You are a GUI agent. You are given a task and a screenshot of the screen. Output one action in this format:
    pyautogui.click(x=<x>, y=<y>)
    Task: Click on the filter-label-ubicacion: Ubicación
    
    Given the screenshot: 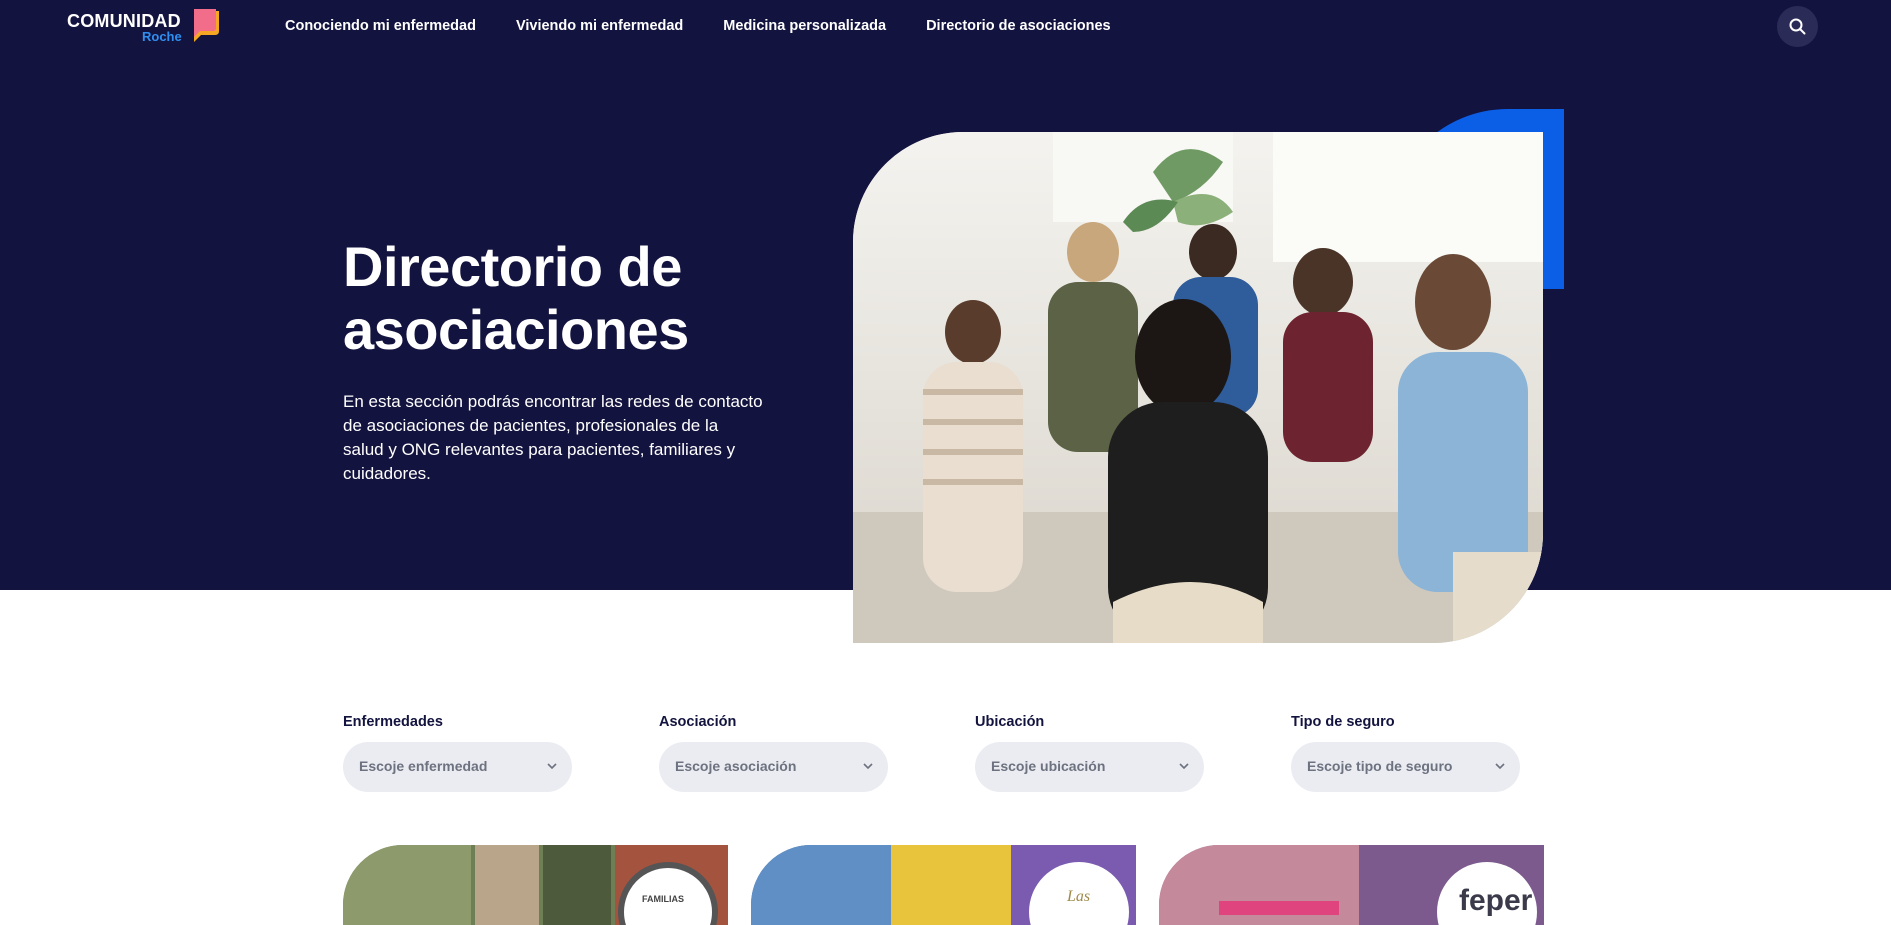 What is the action you would take?
    pyautogui.click(x=1010, y=722)
    